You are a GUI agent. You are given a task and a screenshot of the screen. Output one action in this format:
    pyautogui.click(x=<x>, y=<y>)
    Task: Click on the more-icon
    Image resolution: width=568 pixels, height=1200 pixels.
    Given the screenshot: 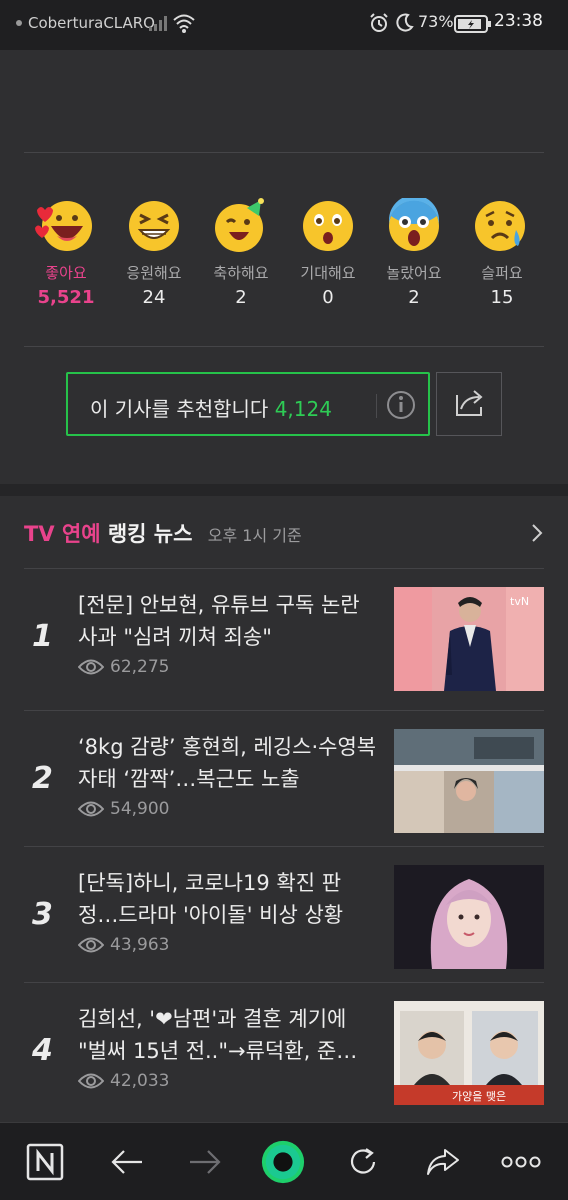 What is the action you would take?
    pyautogui.click(x=521, y=1162)
    